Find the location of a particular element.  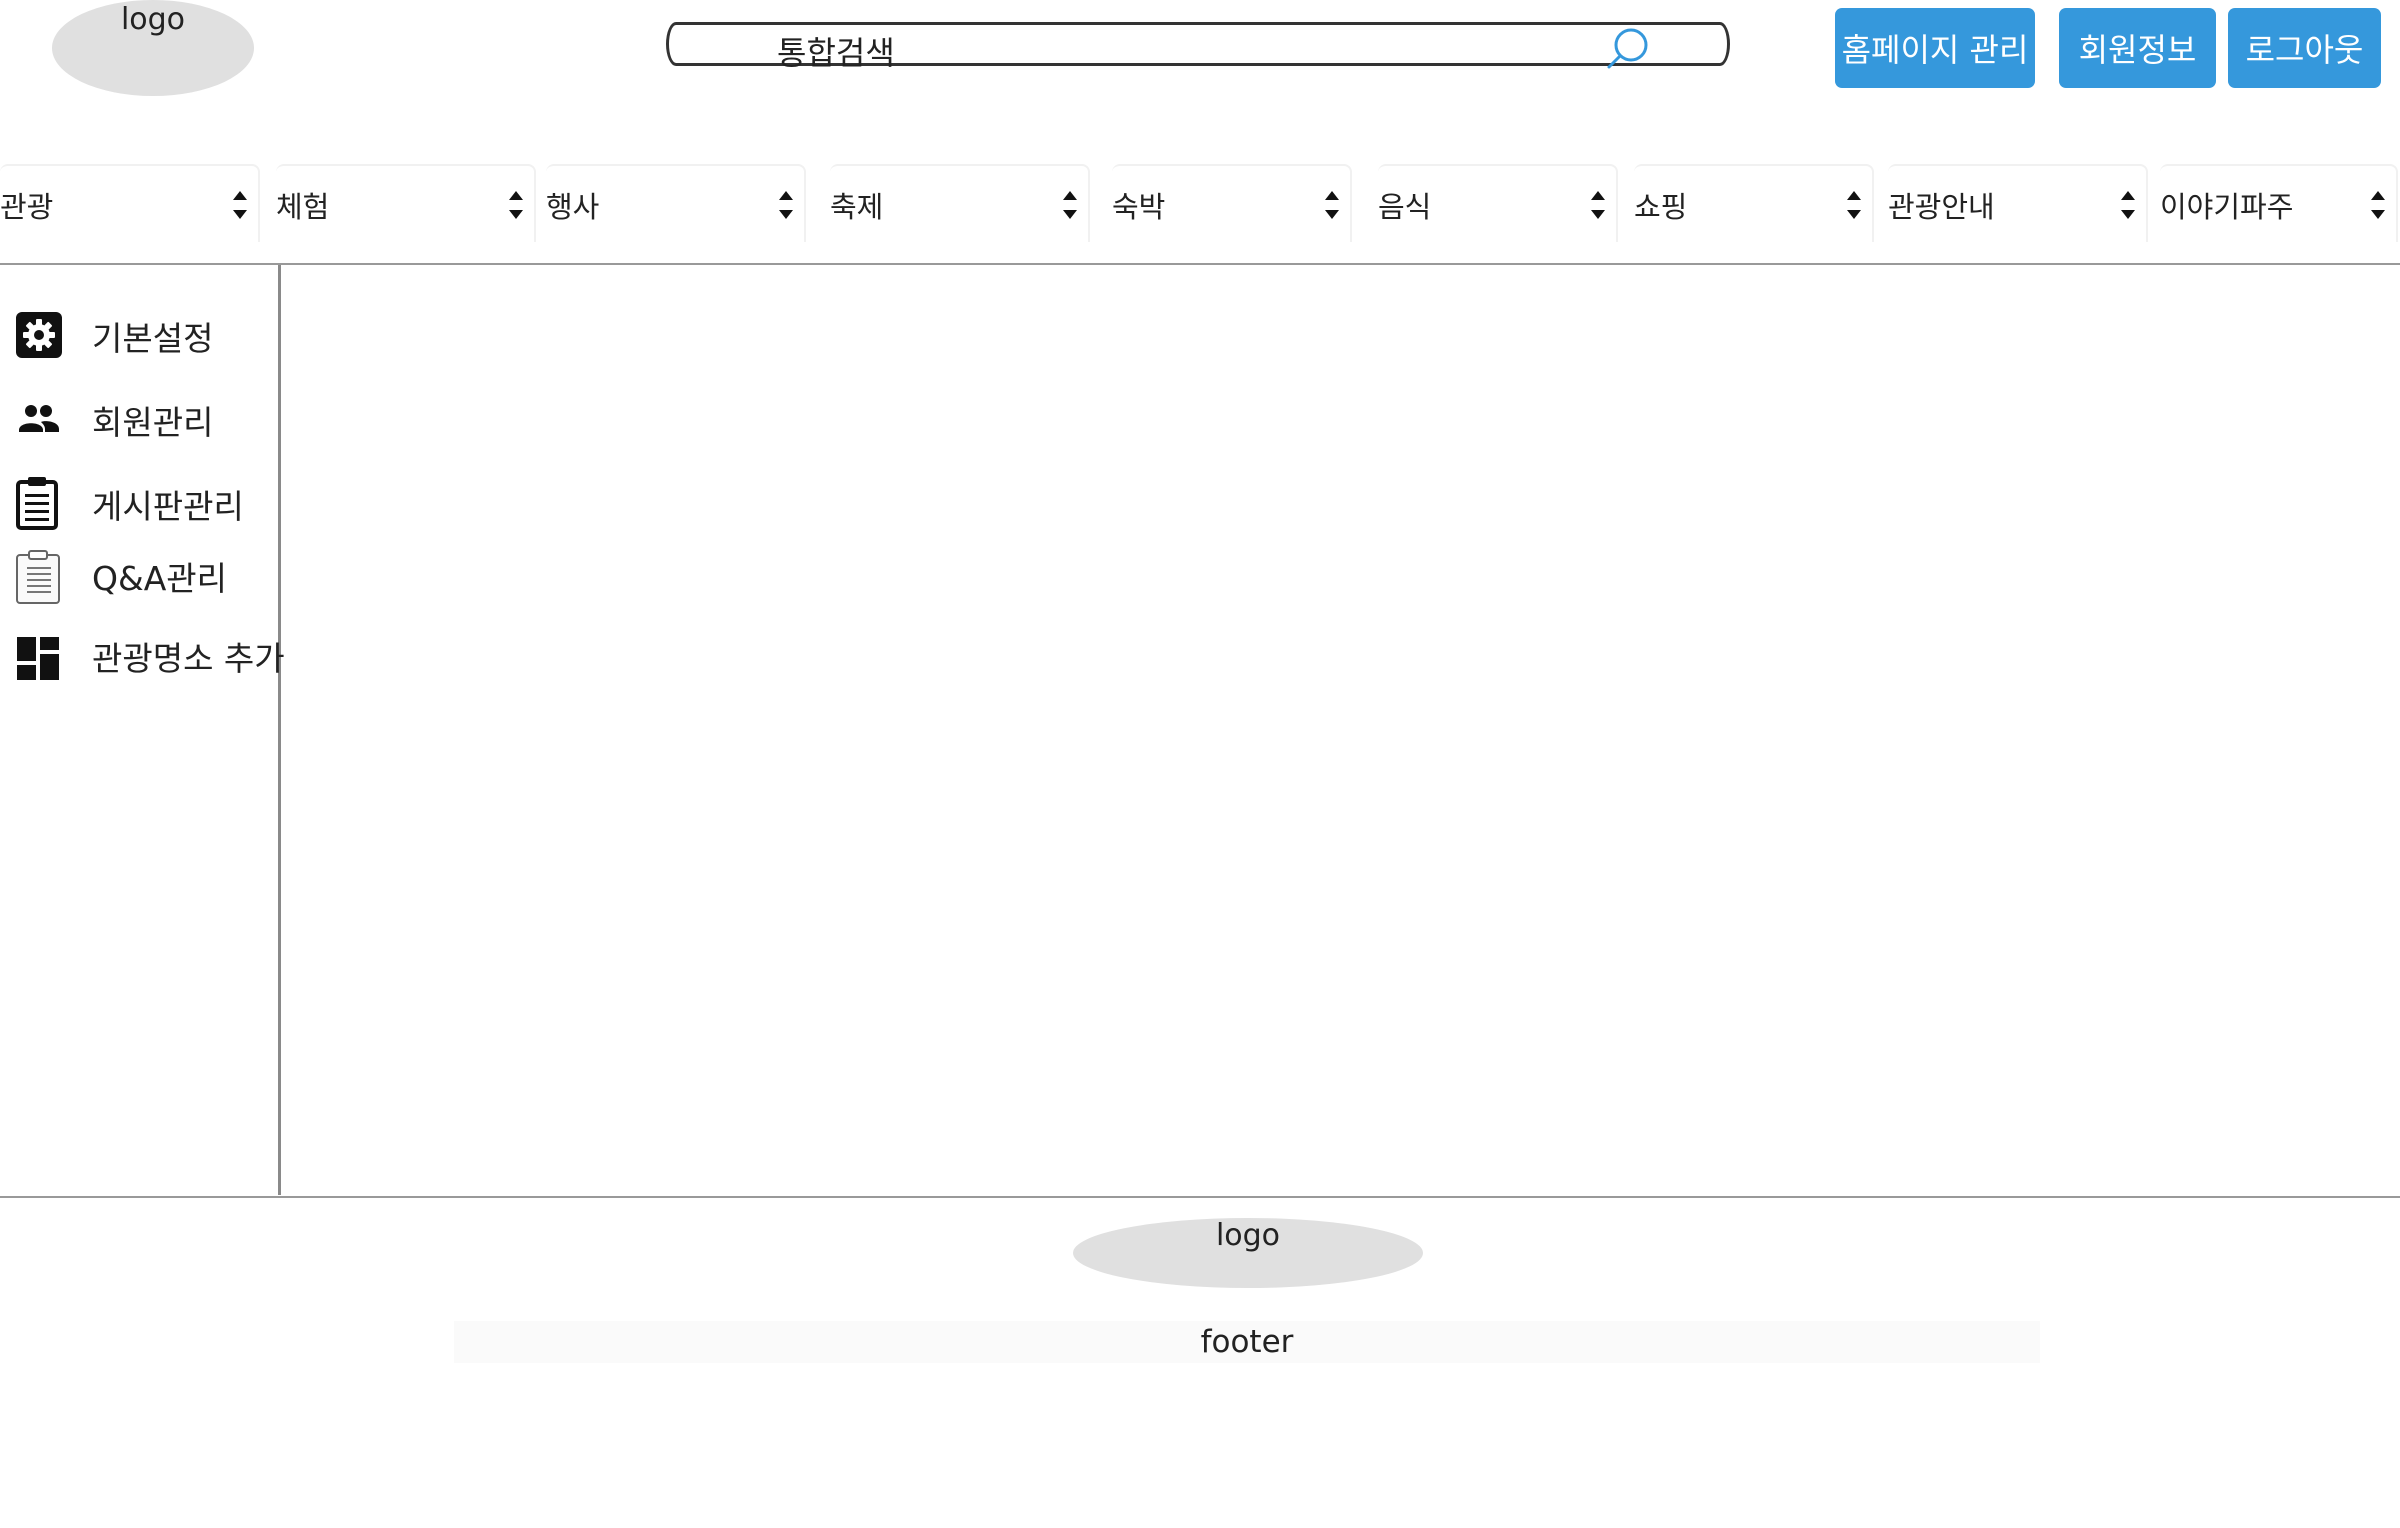

sidebar-item-basic-settings: 기본설정 is located at coordinates (145, 336).